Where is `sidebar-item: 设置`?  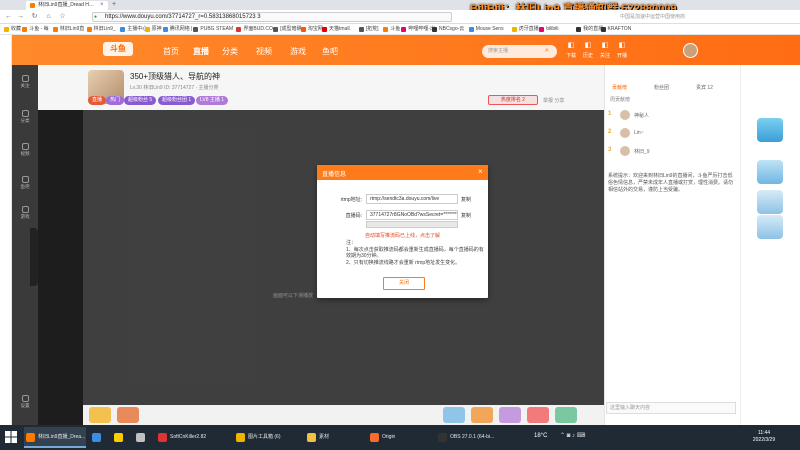 sidebar-item: 设置 is located at coordinates (25, 402).